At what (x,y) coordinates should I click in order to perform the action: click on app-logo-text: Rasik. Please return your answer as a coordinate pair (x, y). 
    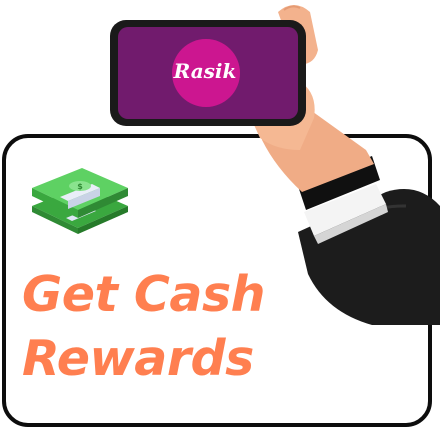
    Looking at the image, I should click on (205, 71).